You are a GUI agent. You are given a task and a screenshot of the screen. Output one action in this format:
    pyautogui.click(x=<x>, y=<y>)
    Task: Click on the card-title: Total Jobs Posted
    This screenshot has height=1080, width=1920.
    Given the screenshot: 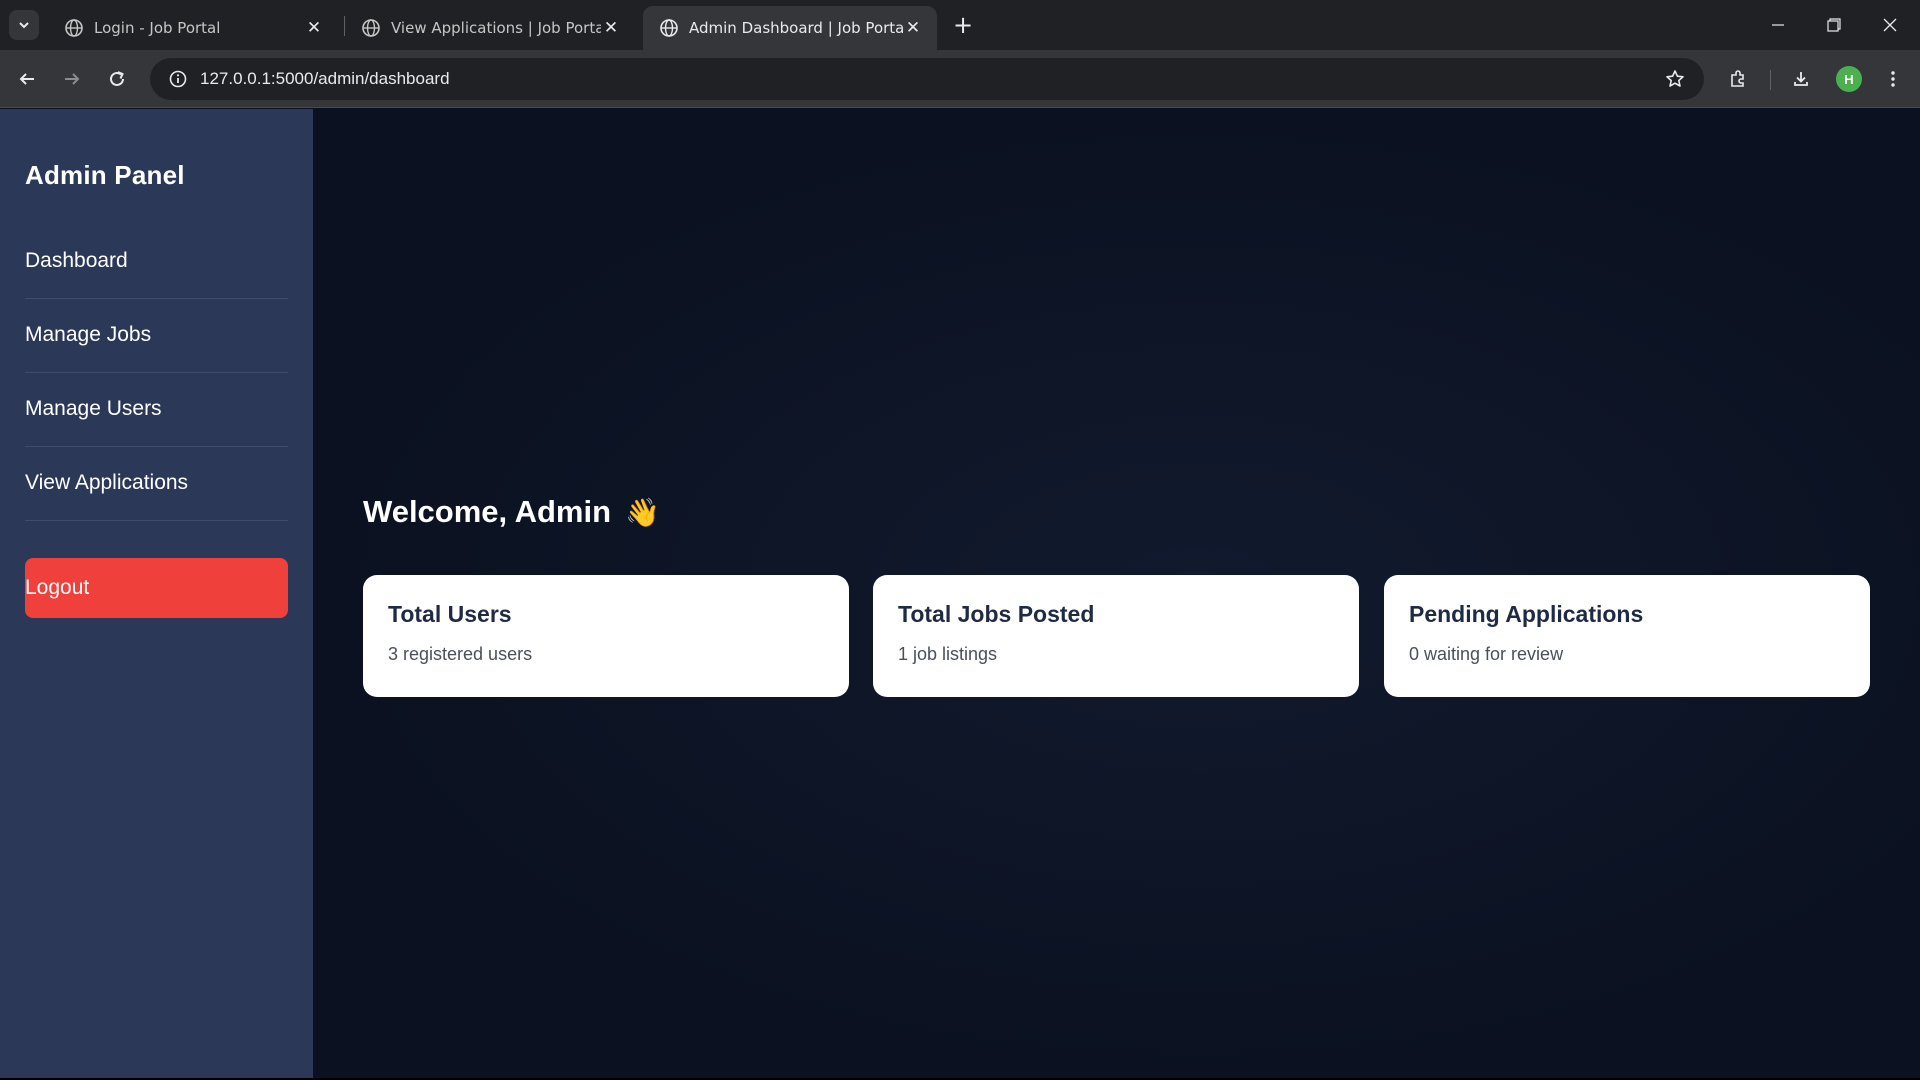 What is the action you would take?
    pyautogui.click(x=996, y=614)
    